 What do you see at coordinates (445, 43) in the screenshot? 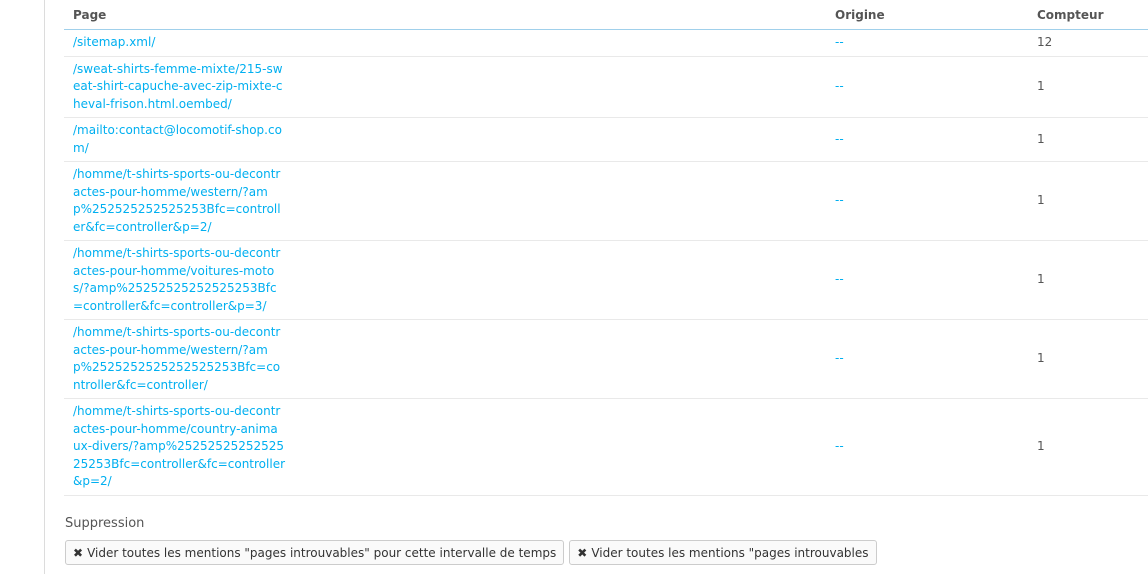
I see `page-cell: /sitemap.xml/` at bounding box center [445, 43].